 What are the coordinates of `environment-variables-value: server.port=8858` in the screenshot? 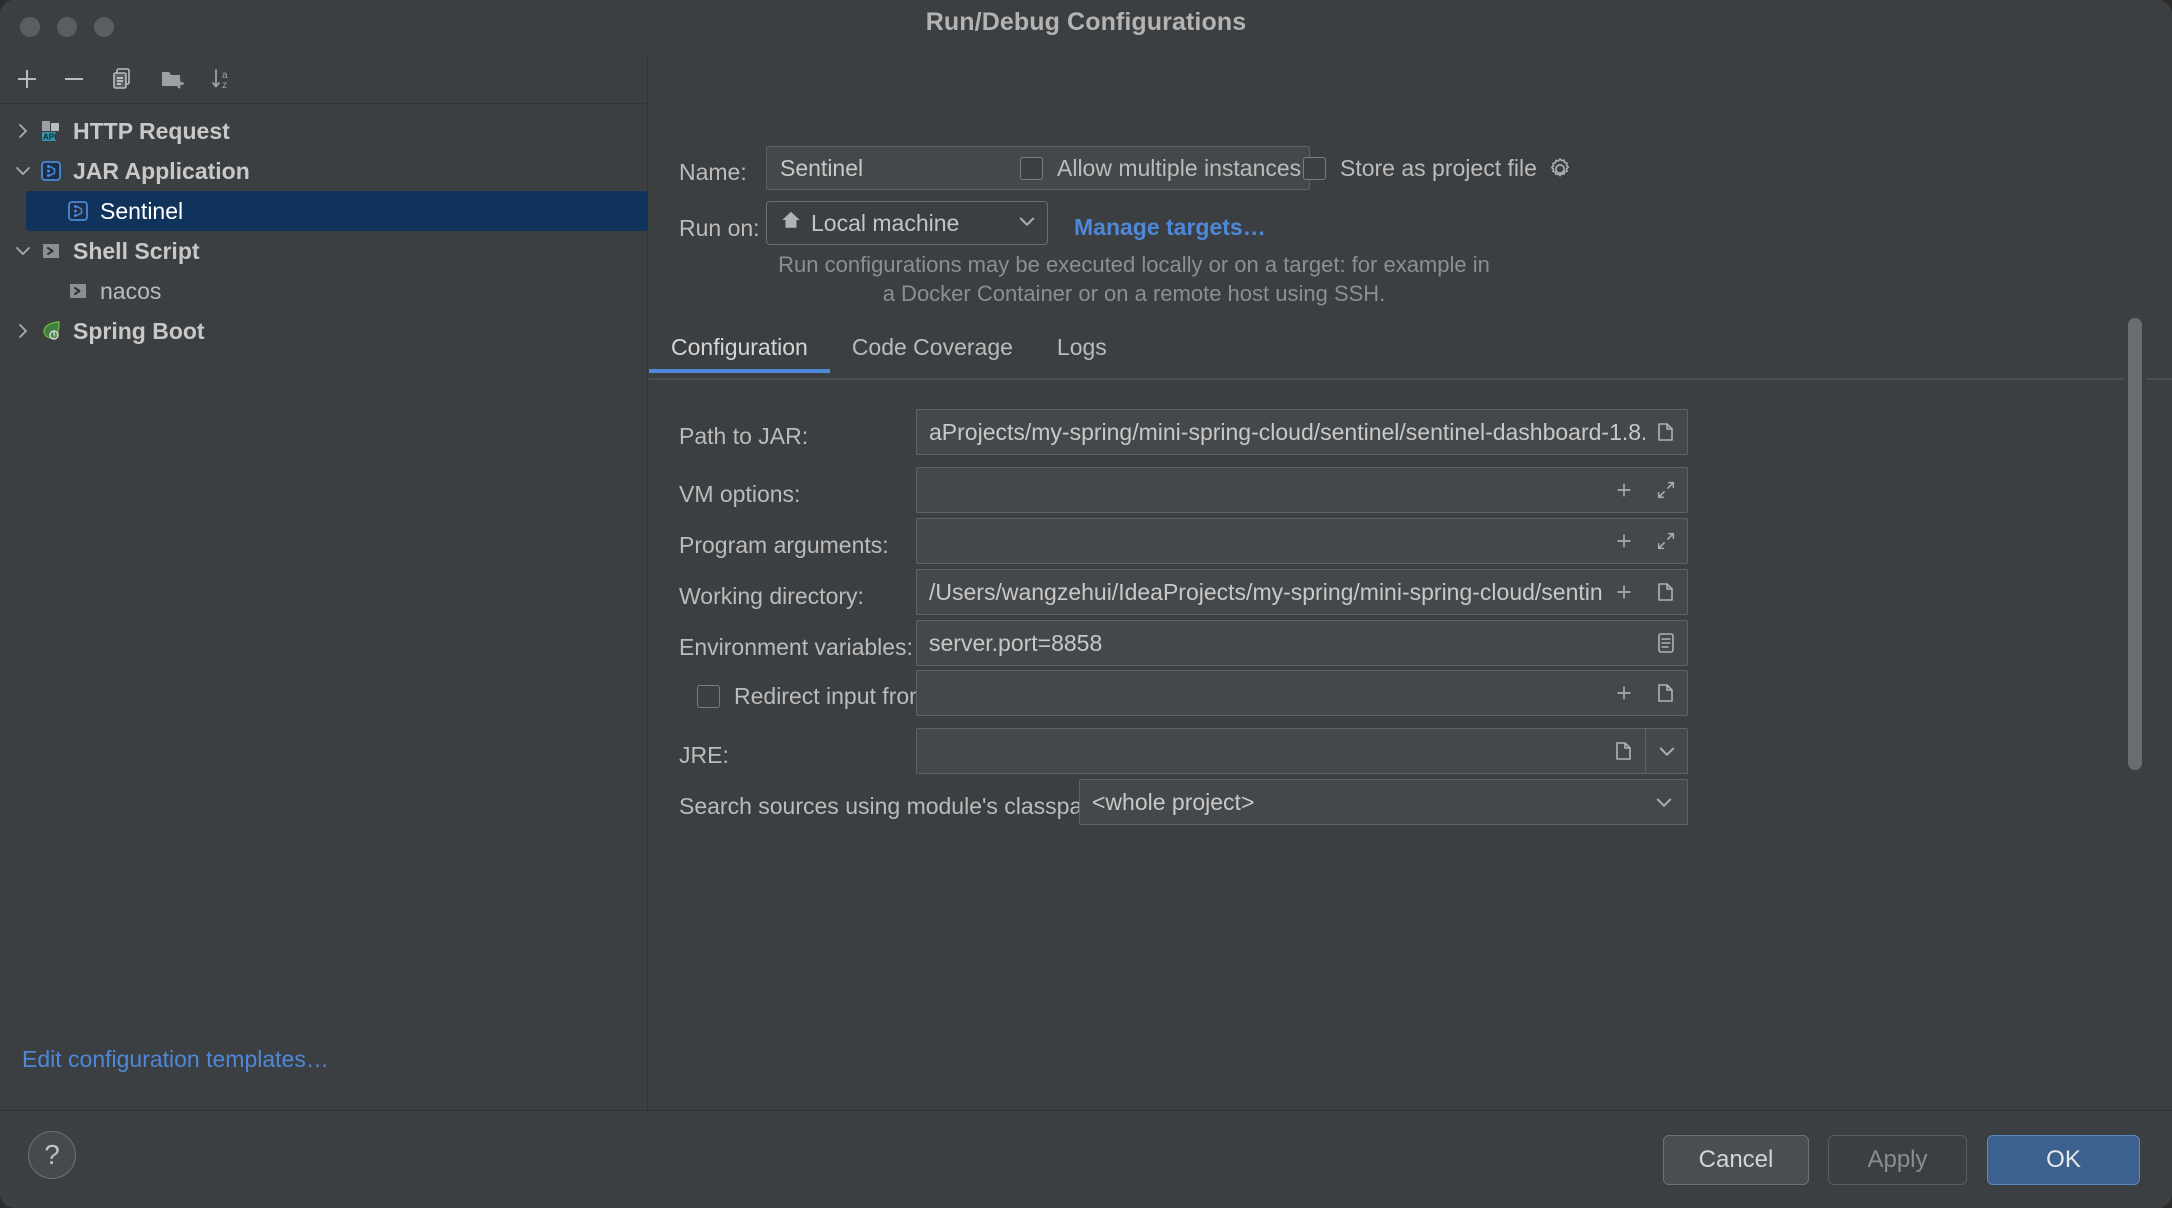 It's located at (1016, 642).